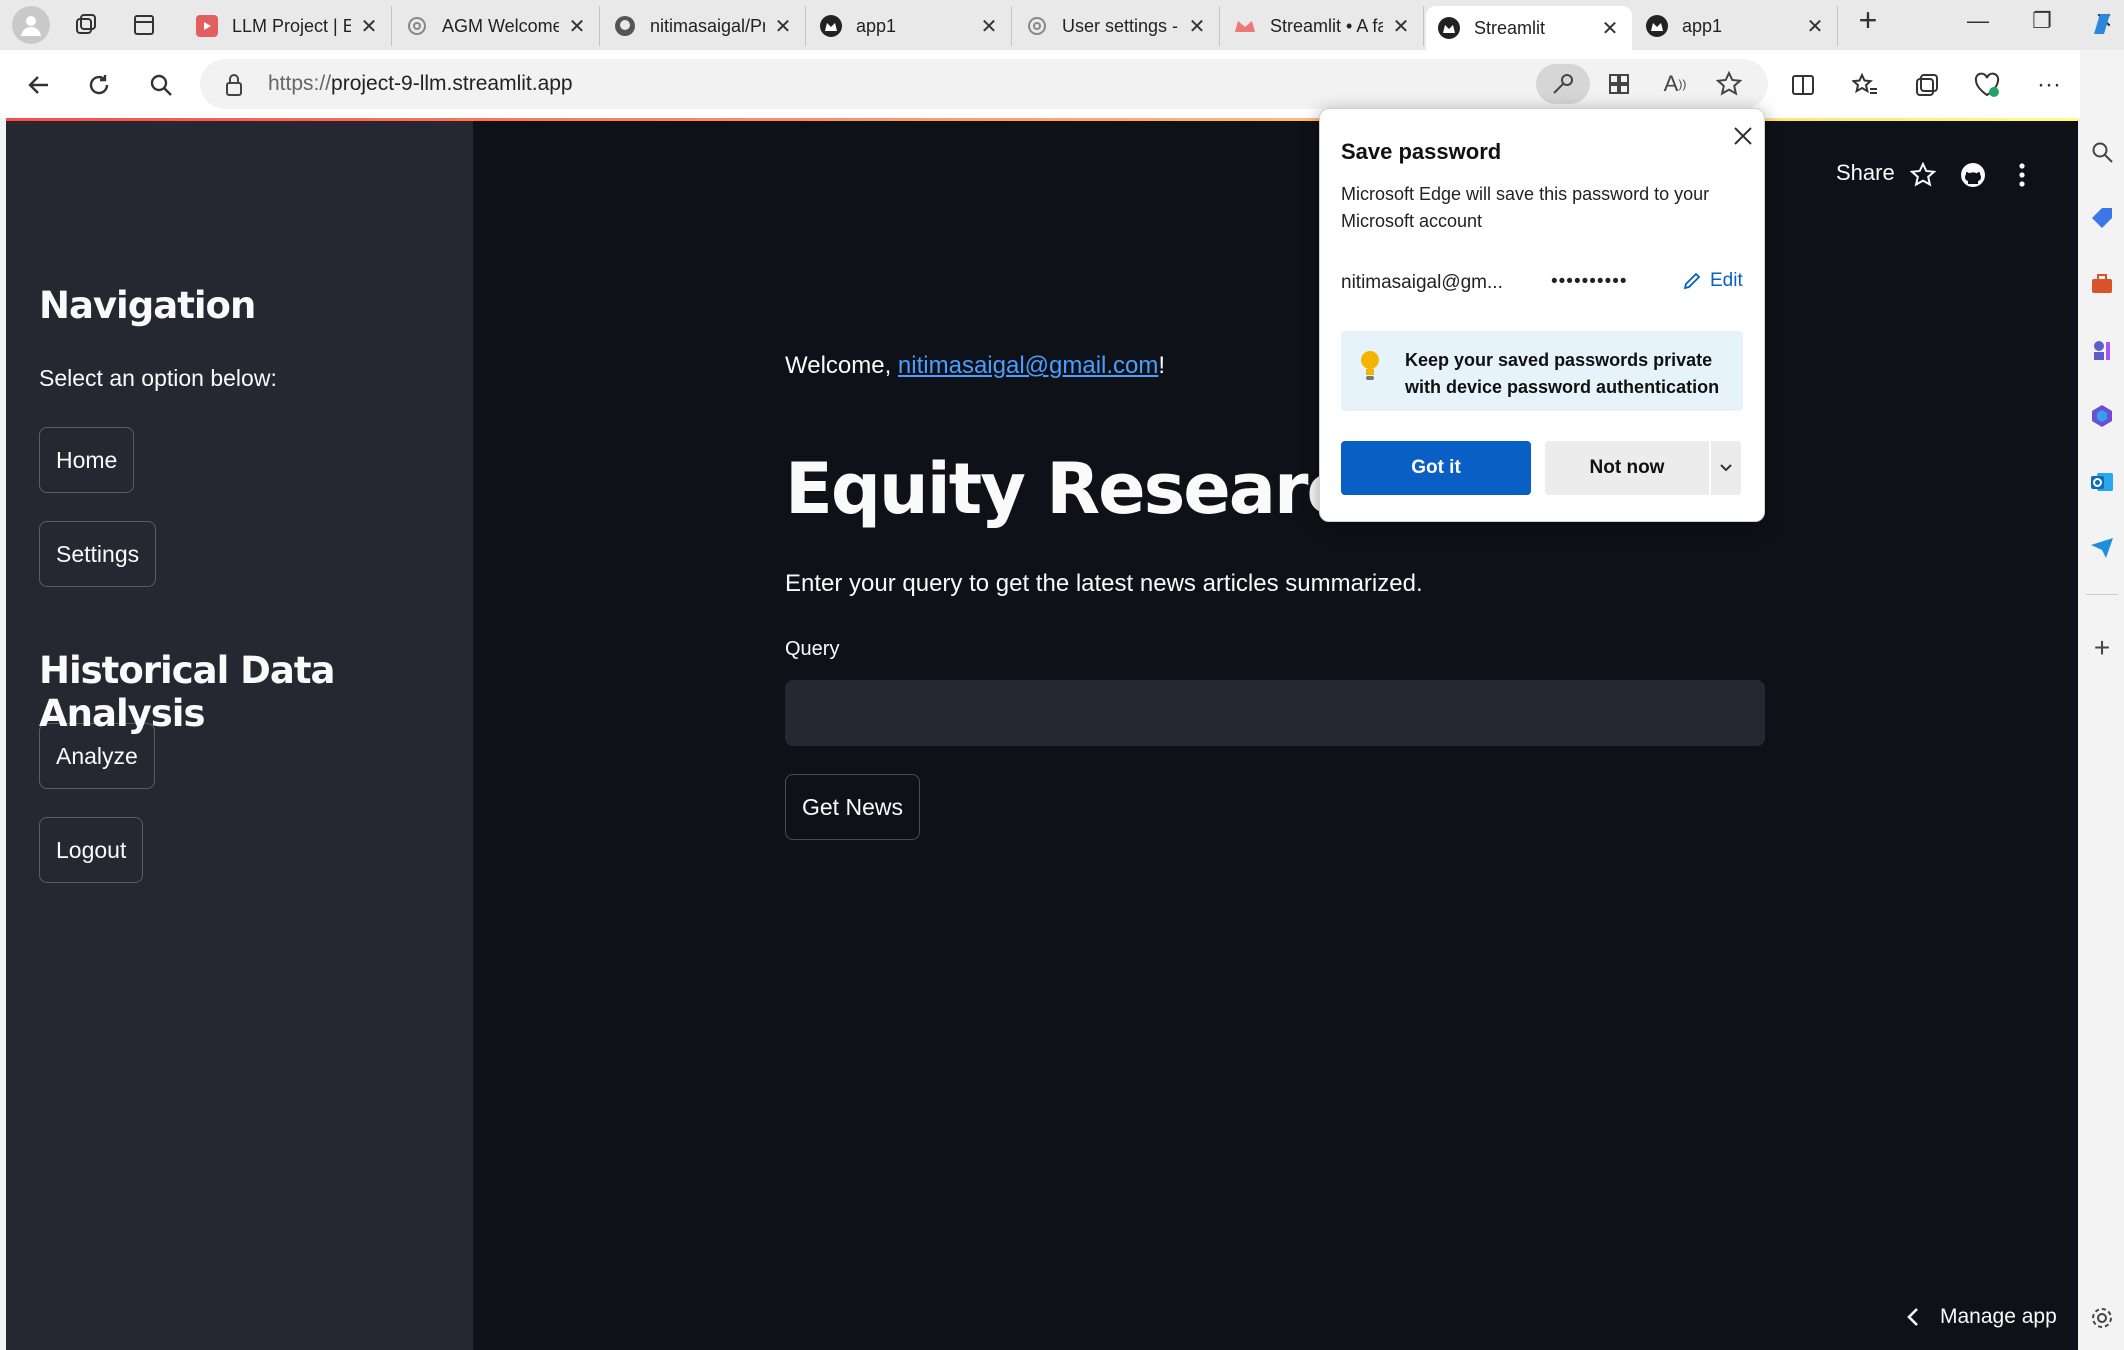  I want to click on add-icon: +, so click(2102, 647).